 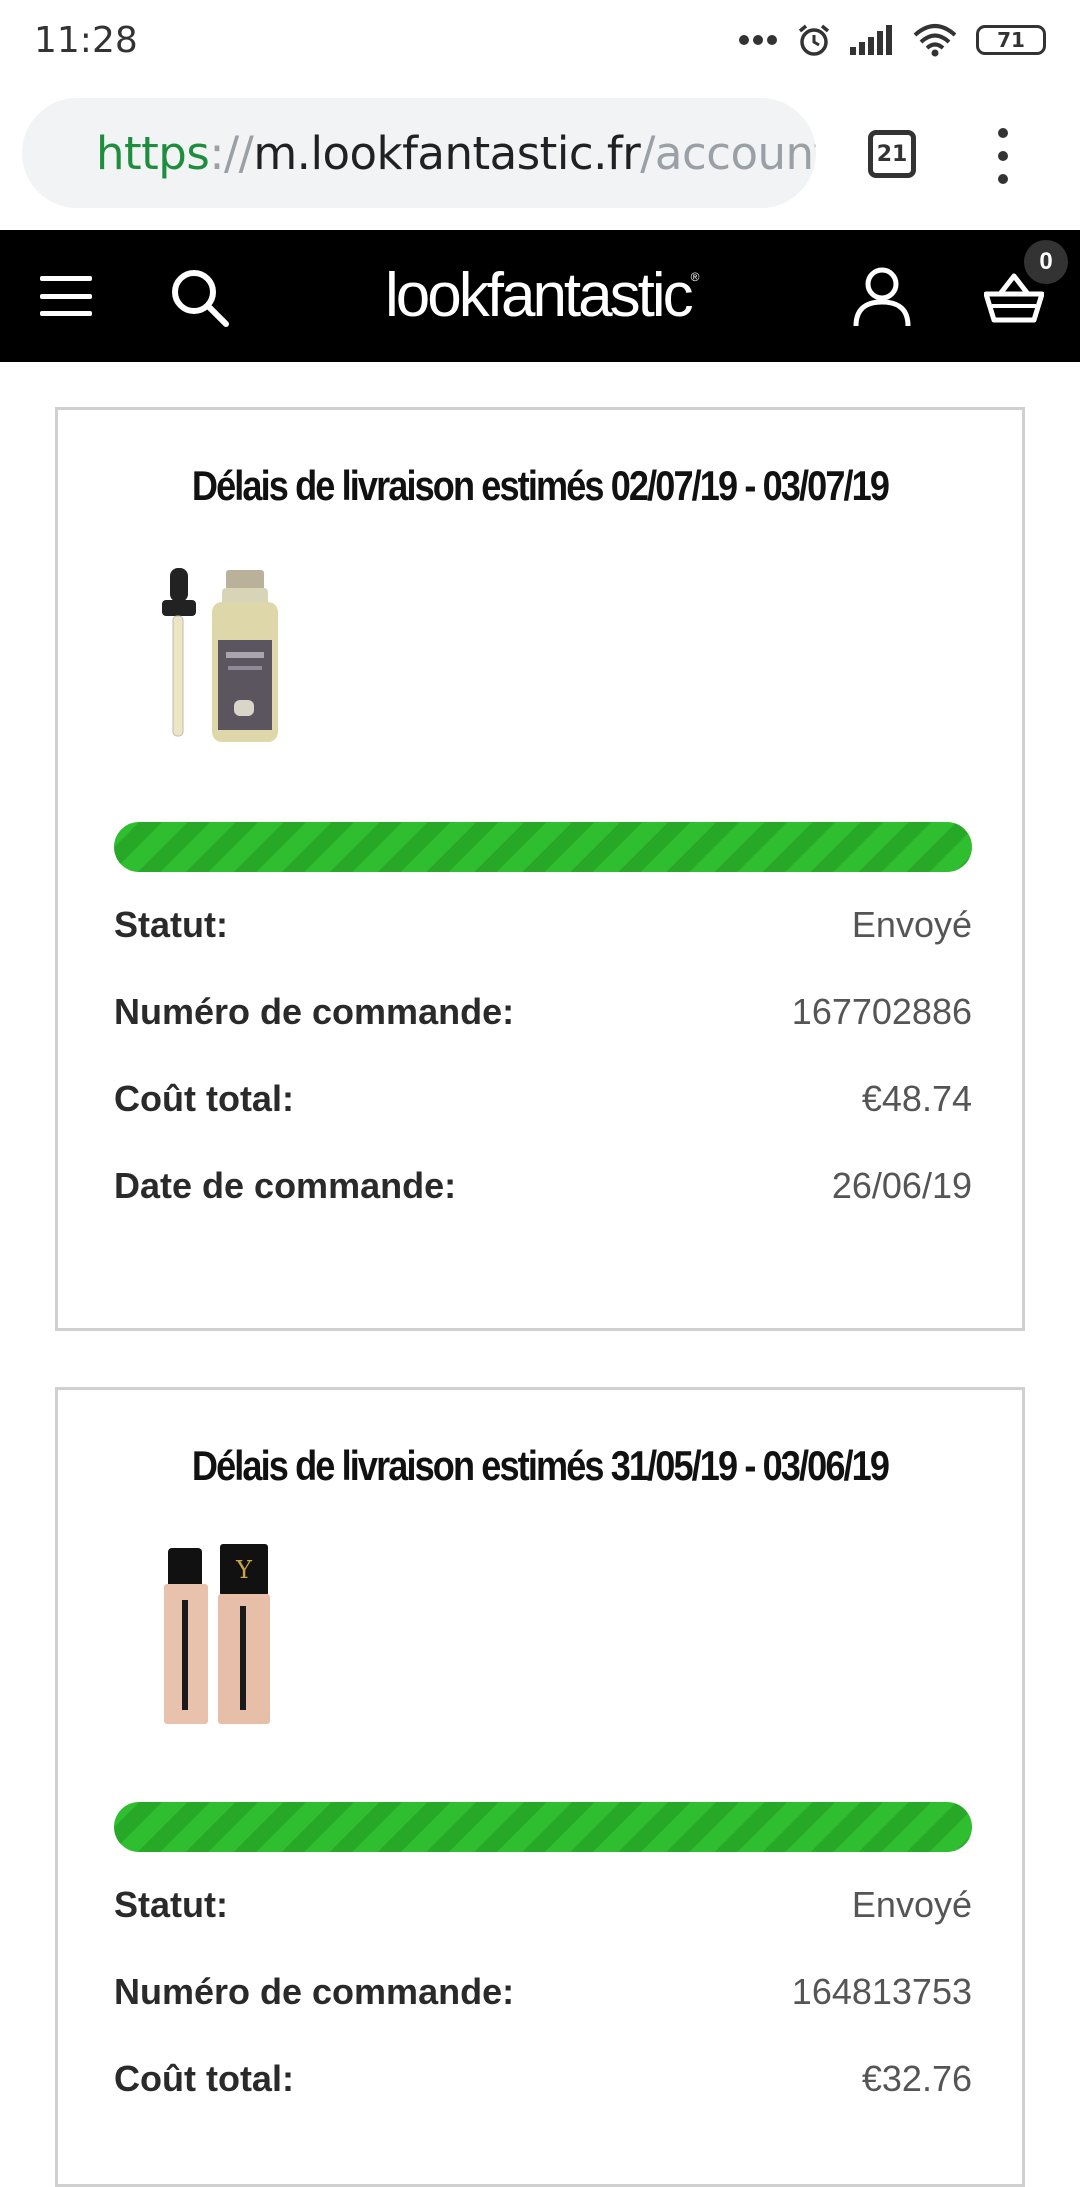 I want to click on url-path: /account, so click(x=728, y=153).